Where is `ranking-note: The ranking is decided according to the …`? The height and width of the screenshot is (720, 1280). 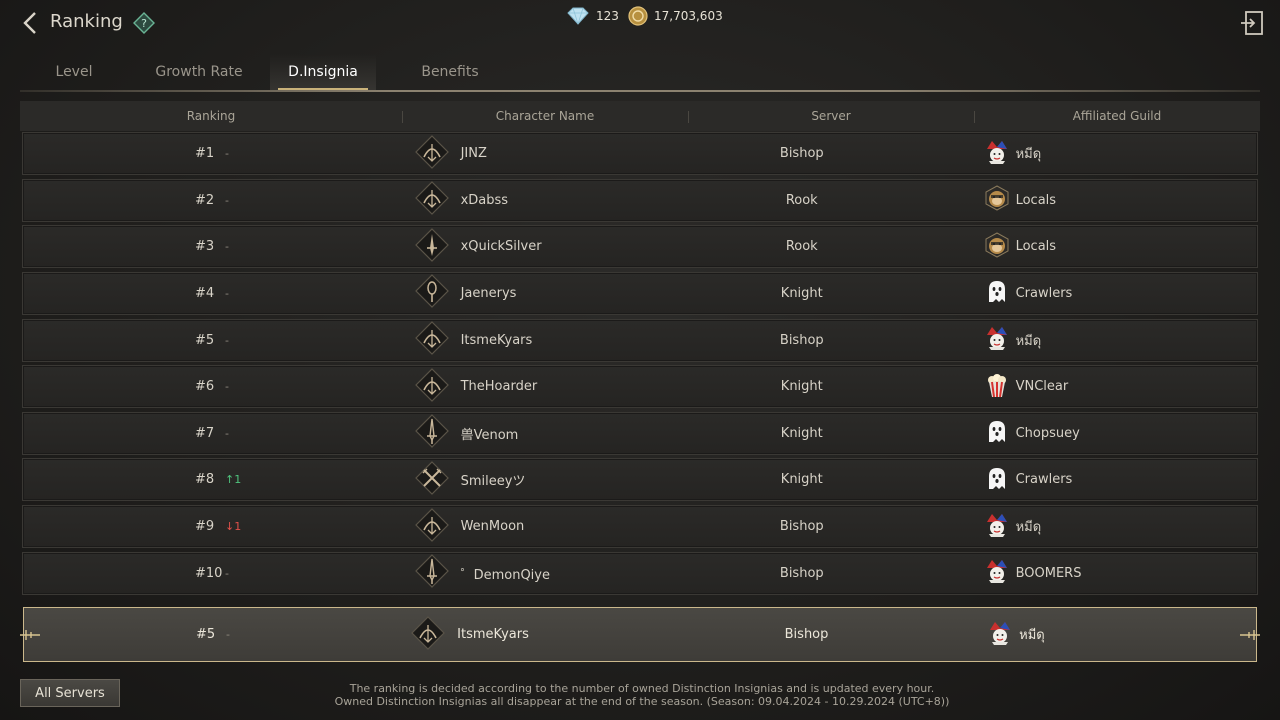 ranking-note: The ranking is decided according to the … is located at coordinates (642, 695).